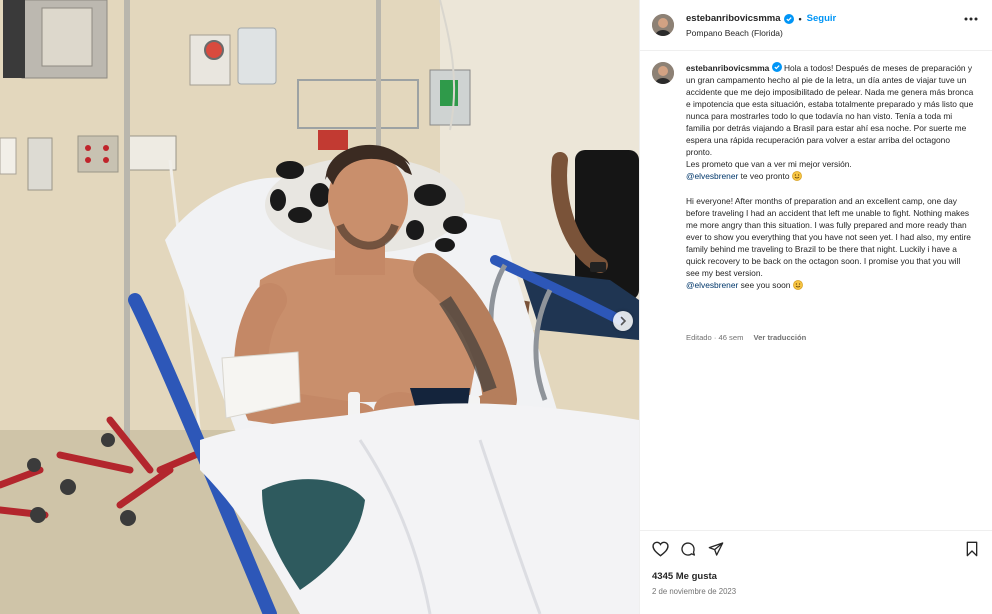 The width and height of the screenshot is (992, 614). Describe the element at coordinates (780, 337) in the screenshot. I see `see-translation-link: Ver traducción` at that location.